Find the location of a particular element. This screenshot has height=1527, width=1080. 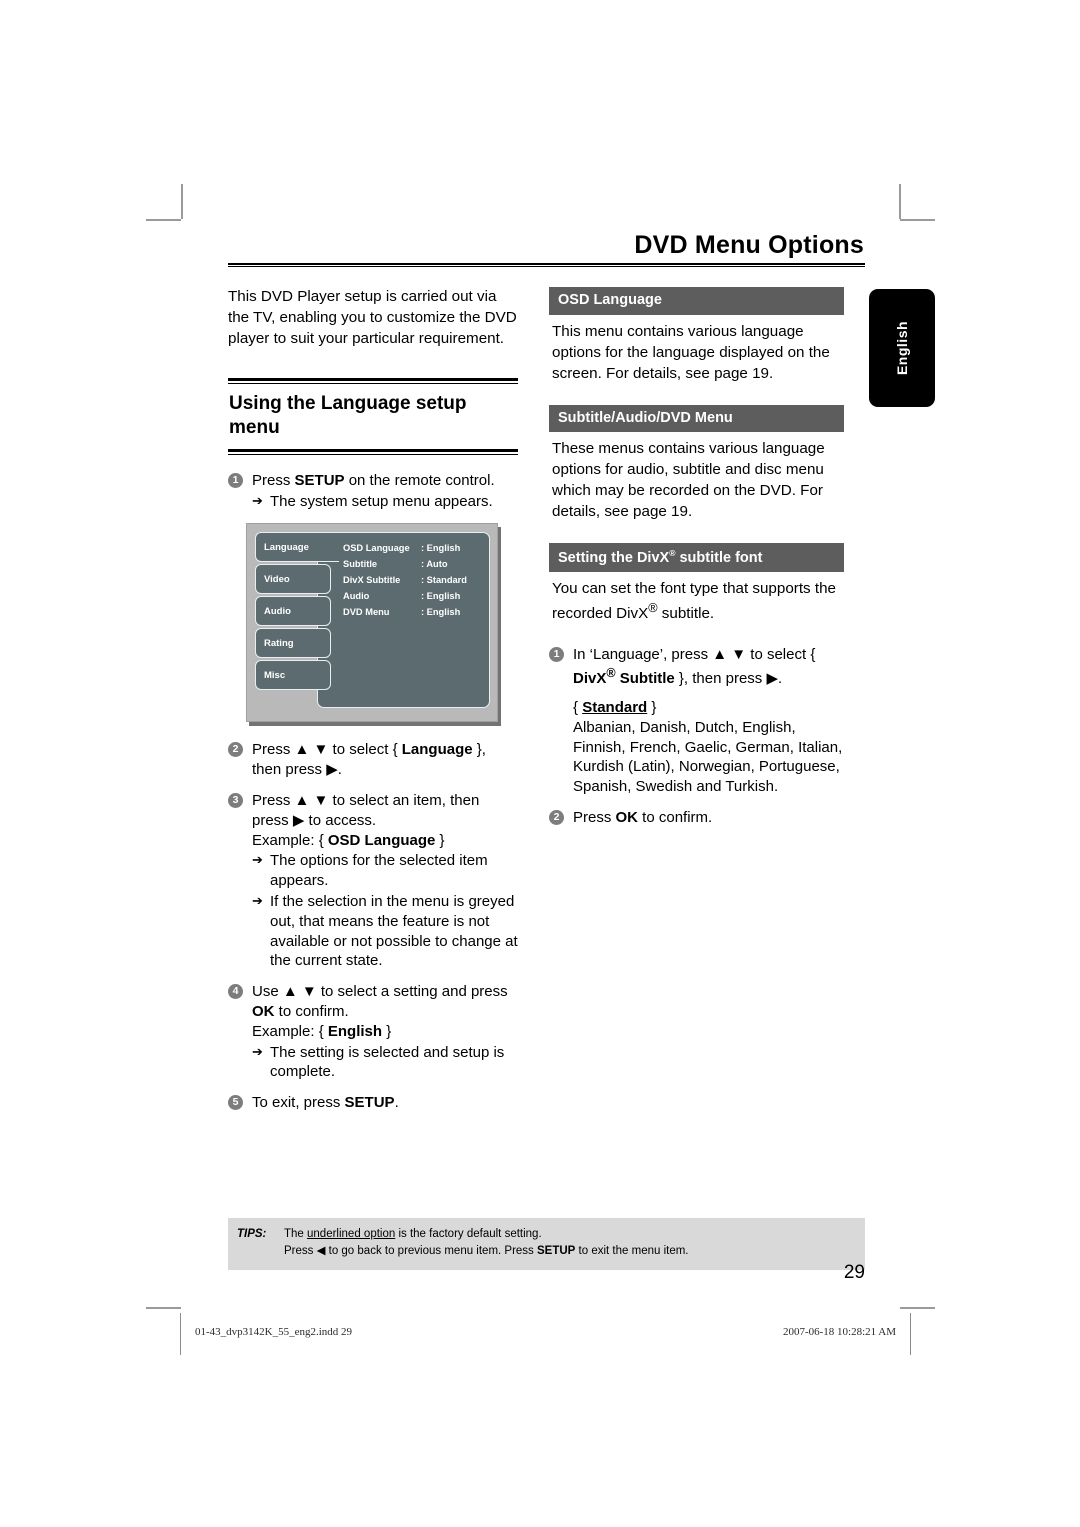

section-bar-divx-subtitle-font: Setting the DivX® subtitle font is located at coordinates (696, 558).